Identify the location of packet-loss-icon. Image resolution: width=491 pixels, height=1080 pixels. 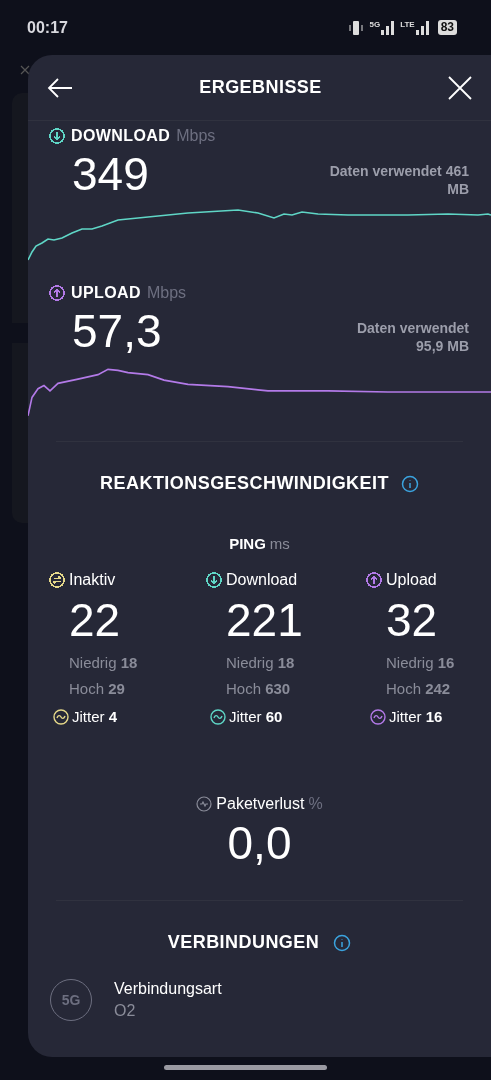
(204, 804).